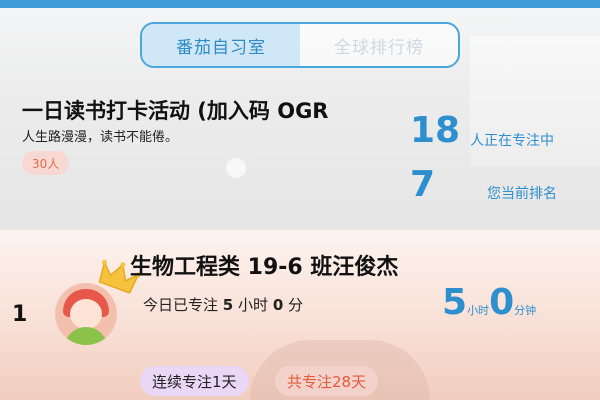  What do you see at coordinates (478, 310) in the screenshot?
I see `focus-hours-unit: 小时` at bounding box center [478, 310].